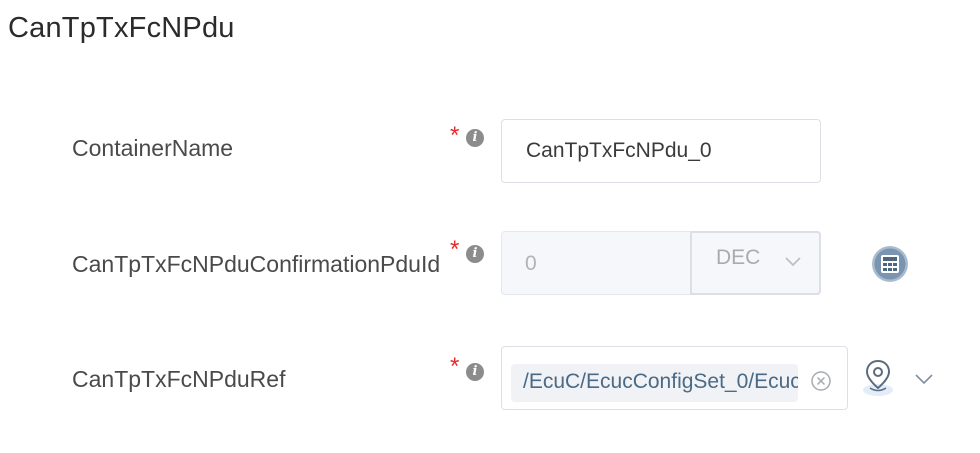 The height and width of the screenshot is (453, 980). What do you see at coordinates (660, 381) in the screenshot?
I see `reference-path: /EcuC/EcucConfigSet_0/EcucP` at bounding box center [660, 381].